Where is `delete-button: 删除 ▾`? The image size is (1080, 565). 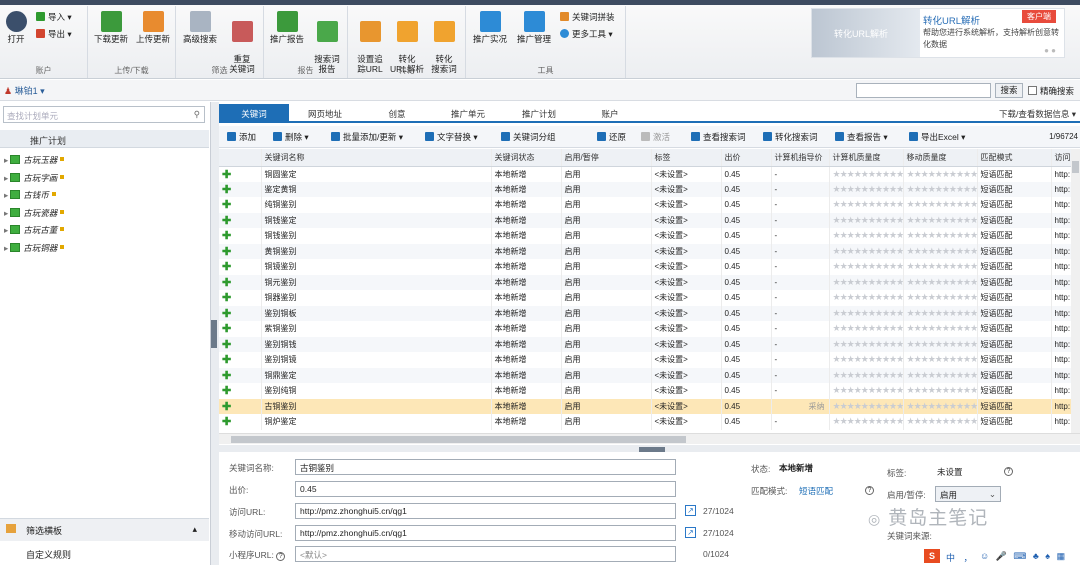
delete-button: 删除 ▾ is located at coordinates (291, 137).